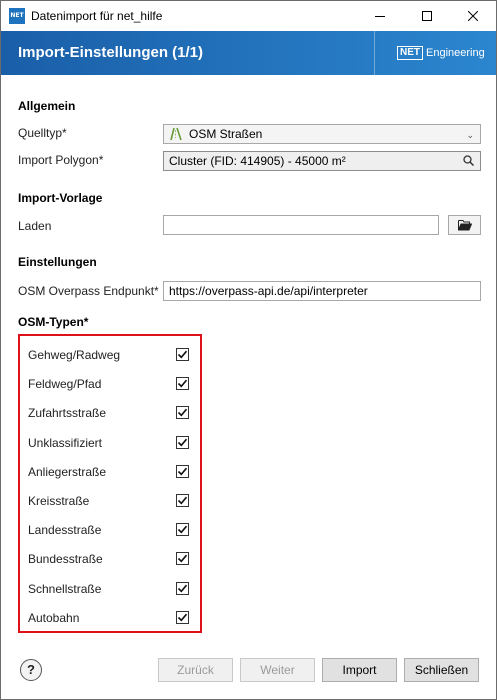 Image resolution: width=497 pixels, height=700 pixels. Describe the element at coordinates (112, 443) in the screenshot. I see `osm-type-row: Unklassifiziert` at that location.